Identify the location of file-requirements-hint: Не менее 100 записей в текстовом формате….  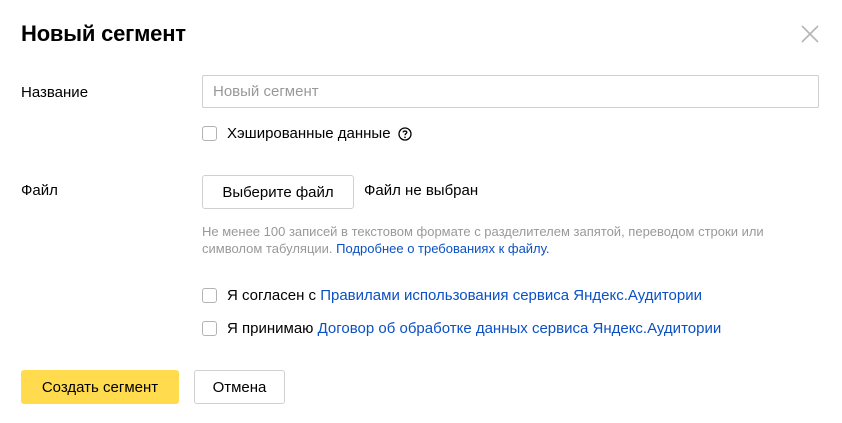
(512, 240).